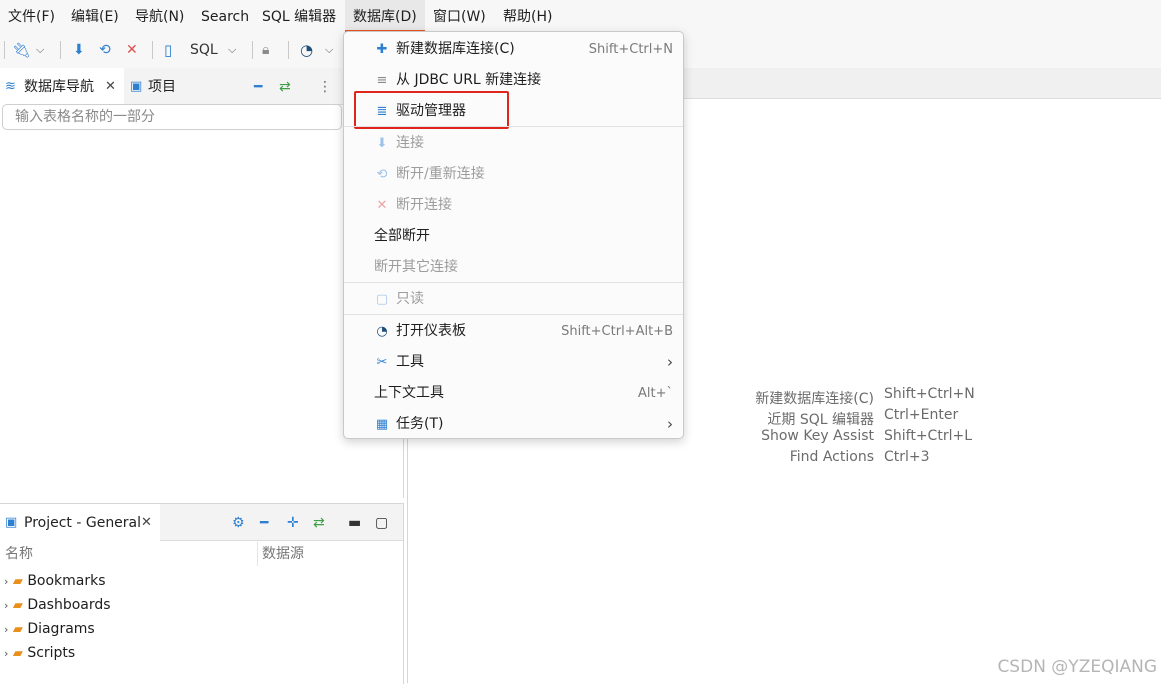 Image resolution: width=1161 pixels, height=684 pixels. Describe the element at coordinates (21, 50) in the screenshot. I see `new-connection-plug-icon: 🔌︎` at that location.